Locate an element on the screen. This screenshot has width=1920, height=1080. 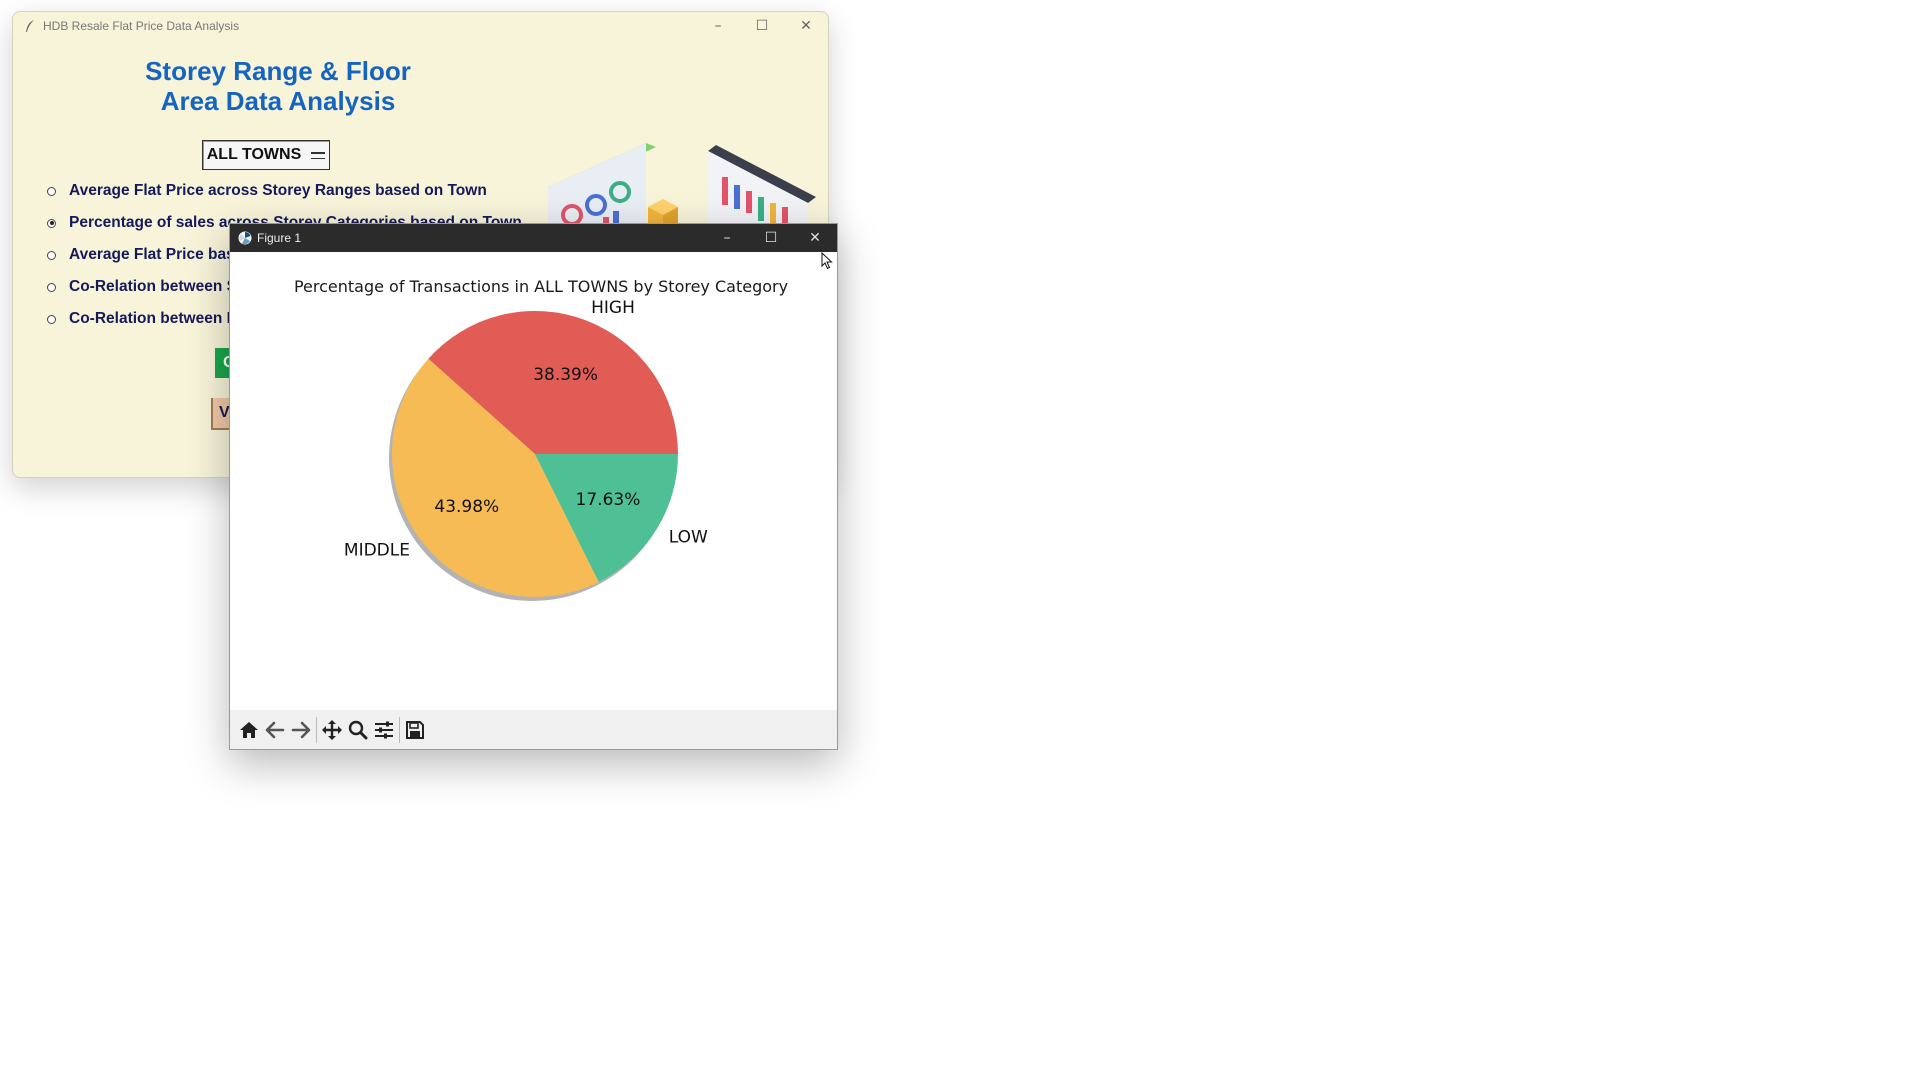
radio-option-corelation-storey: Co-Relation between Sto is located at coordinates (149, 287).